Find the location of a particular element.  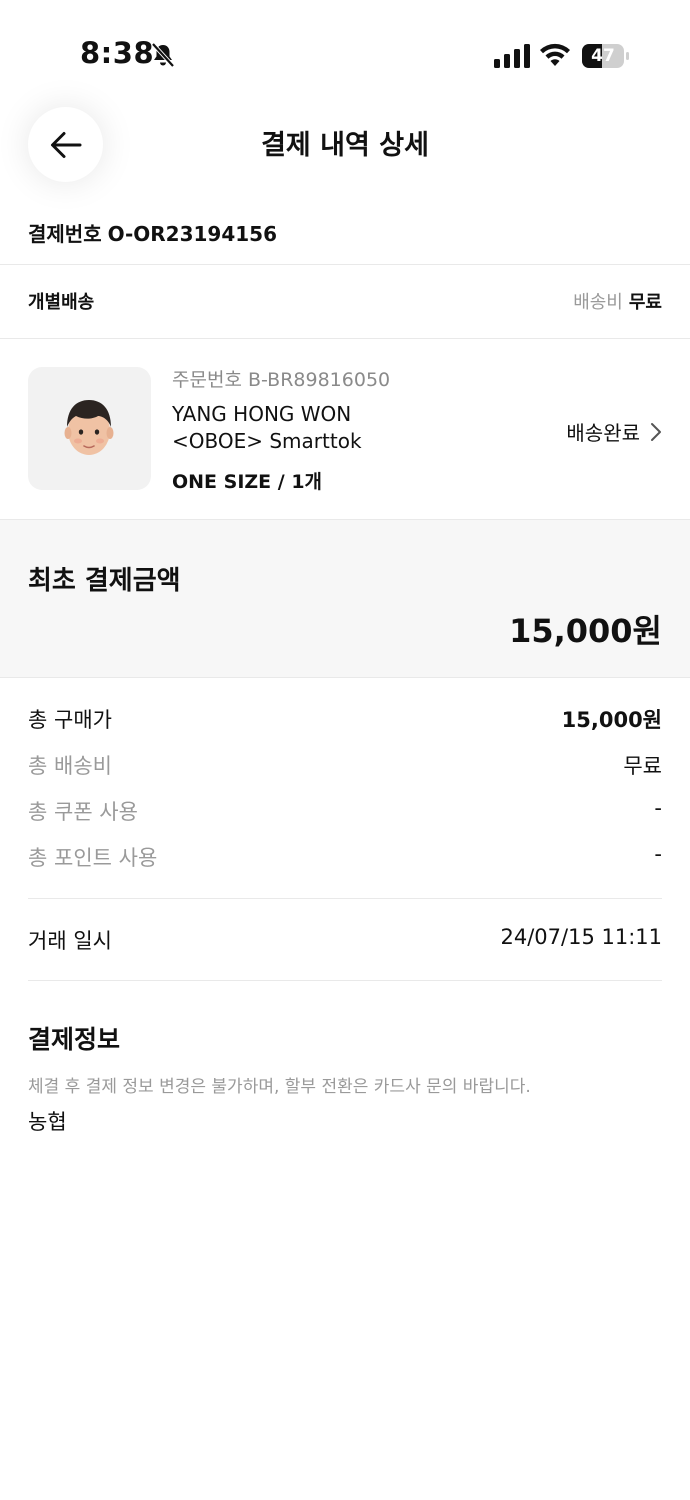

product-name-line-2: <OBOE> Smarttok is located at coordinates (267, 441).